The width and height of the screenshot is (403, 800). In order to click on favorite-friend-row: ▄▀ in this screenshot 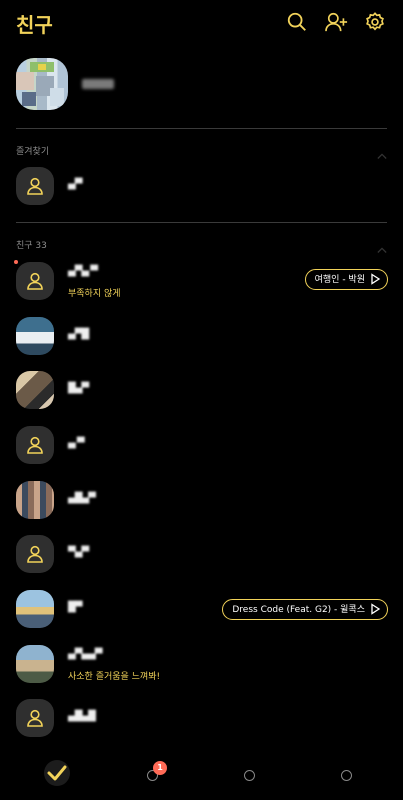, I will do `click(202, 187)`.